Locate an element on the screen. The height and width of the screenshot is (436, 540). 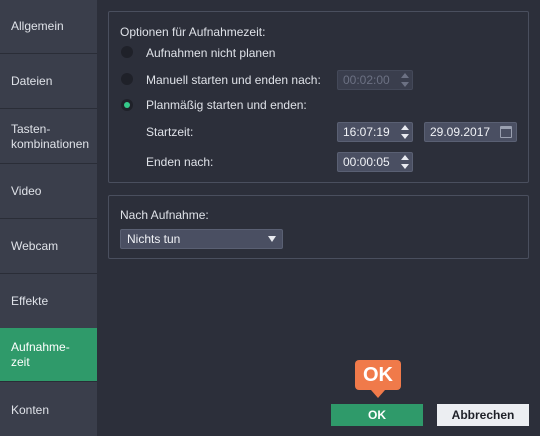
sidebar-item-label: Allgemein is located at coordinates (37, 26).